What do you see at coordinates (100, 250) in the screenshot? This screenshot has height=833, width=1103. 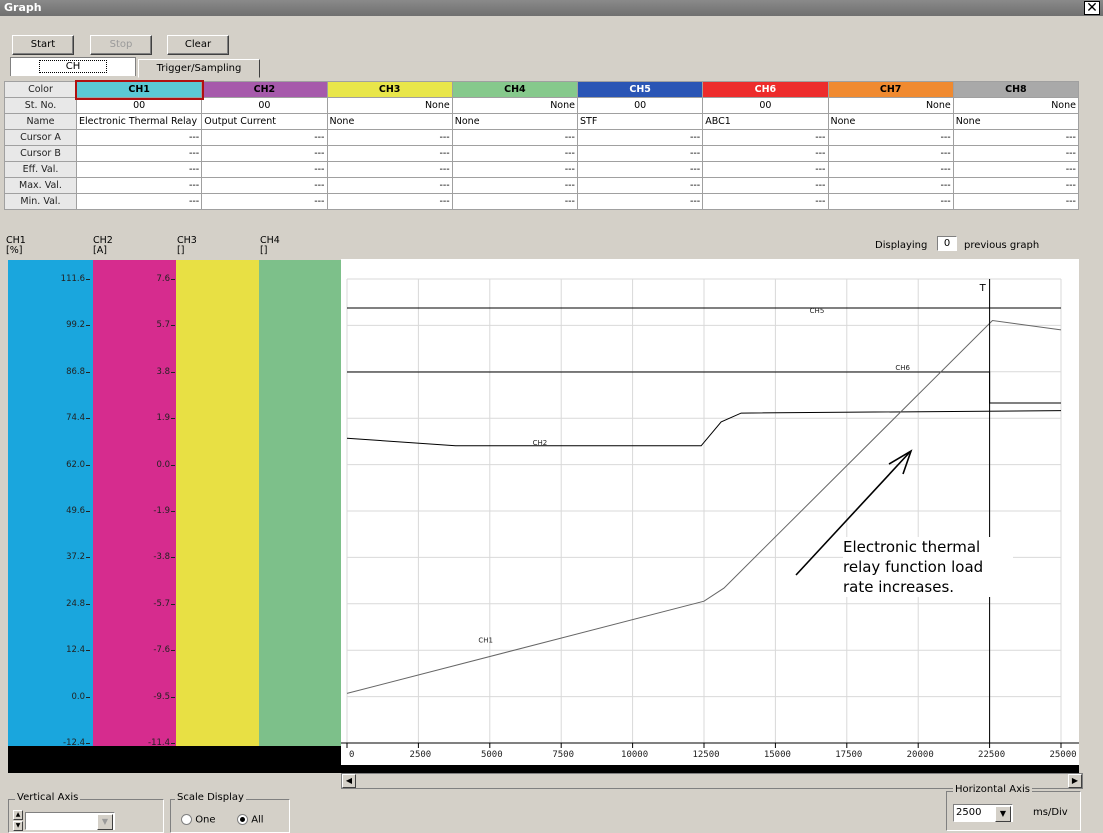 I see `axis-header-ch2-unit: [A]` at bounding box center [100, 250].